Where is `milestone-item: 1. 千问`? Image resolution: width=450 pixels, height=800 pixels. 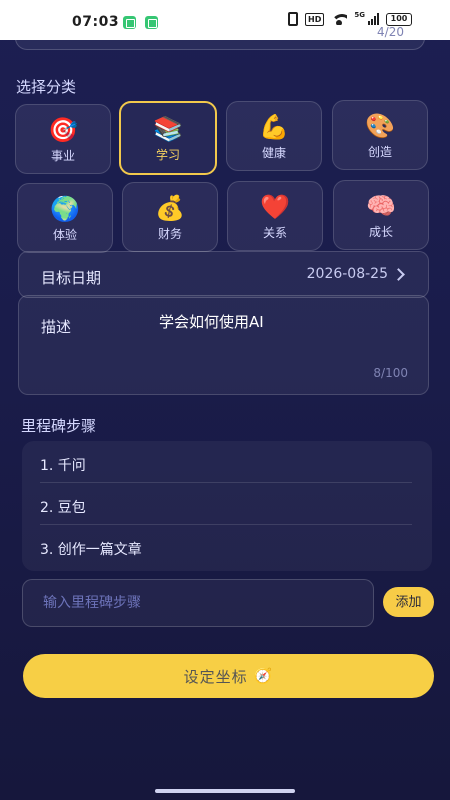
milestone-item: 1. 千问 is located at coordinates (226, 466).